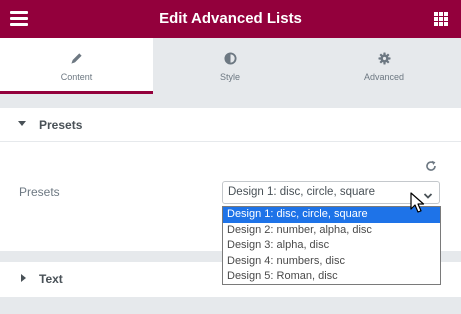 This screenshot has width=461, height=314. Describe the element at coordinates (39, 192) in the screenshot. I see `presets-control-label: Presets` at that location.